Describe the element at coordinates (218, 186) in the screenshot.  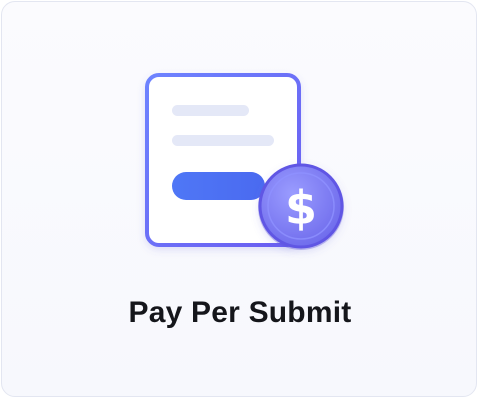
I see `form-submit-bar` at that location.